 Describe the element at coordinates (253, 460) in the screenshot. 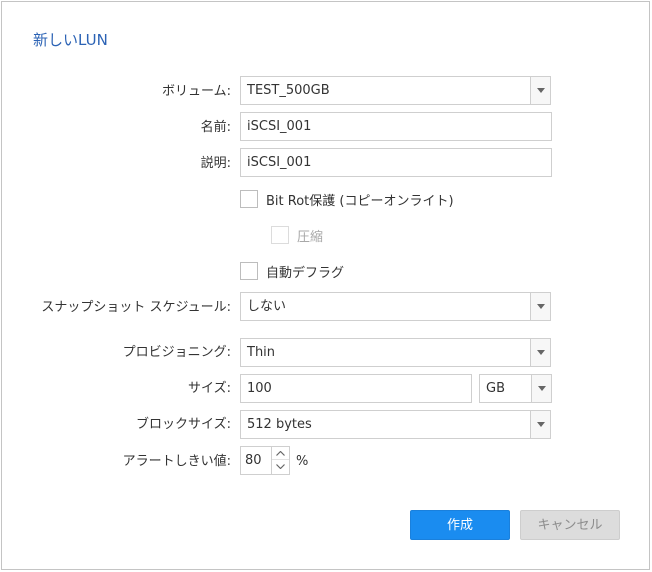

I see `alert-threshold-value: 80` at that location.